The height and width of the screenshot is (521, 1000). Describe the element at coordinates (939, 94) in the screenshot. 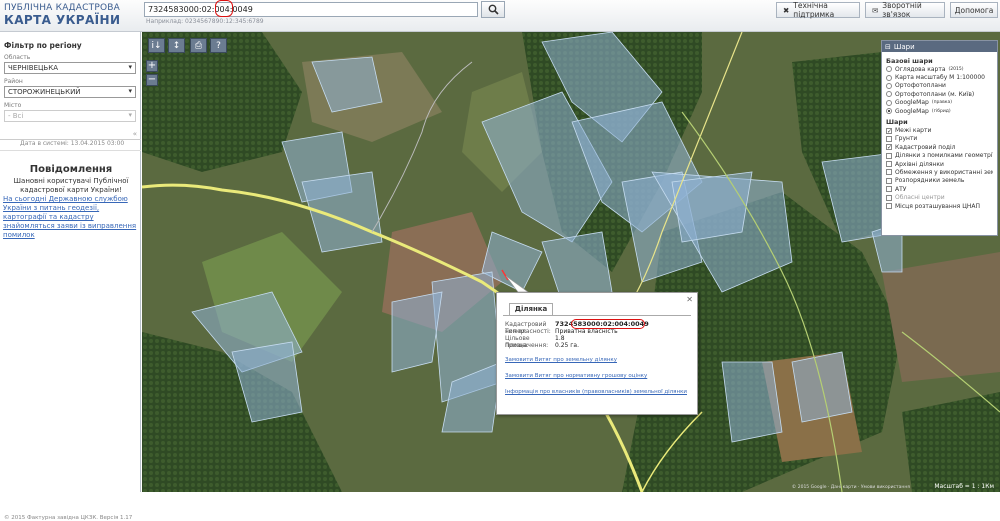

I see `base-layer-option: Ортофотоплани (м. Київ)` at that location.